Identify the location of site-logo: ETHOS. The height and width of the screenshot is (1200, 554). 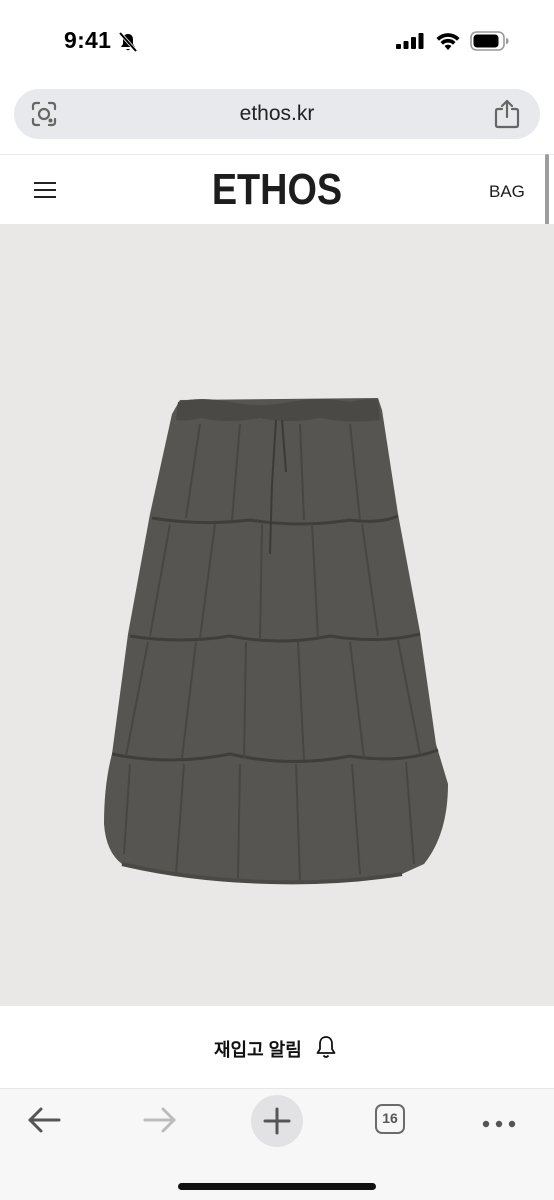
(277, 190).